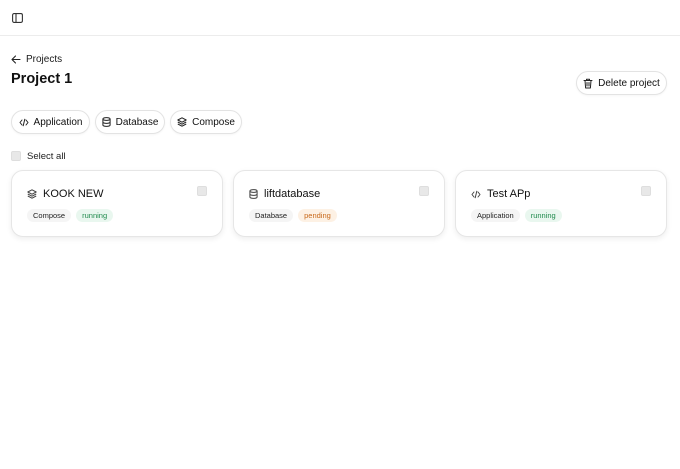 The image size is (680, 469). I want to click on service-tags: Application running, so click(516, 215).